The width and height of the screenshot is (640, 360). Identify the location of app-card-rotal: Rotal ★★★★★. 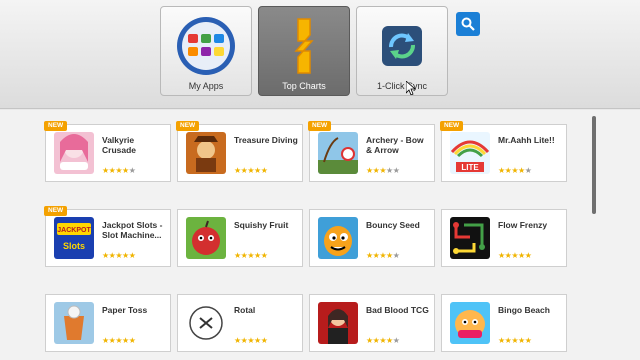
(240, 323).